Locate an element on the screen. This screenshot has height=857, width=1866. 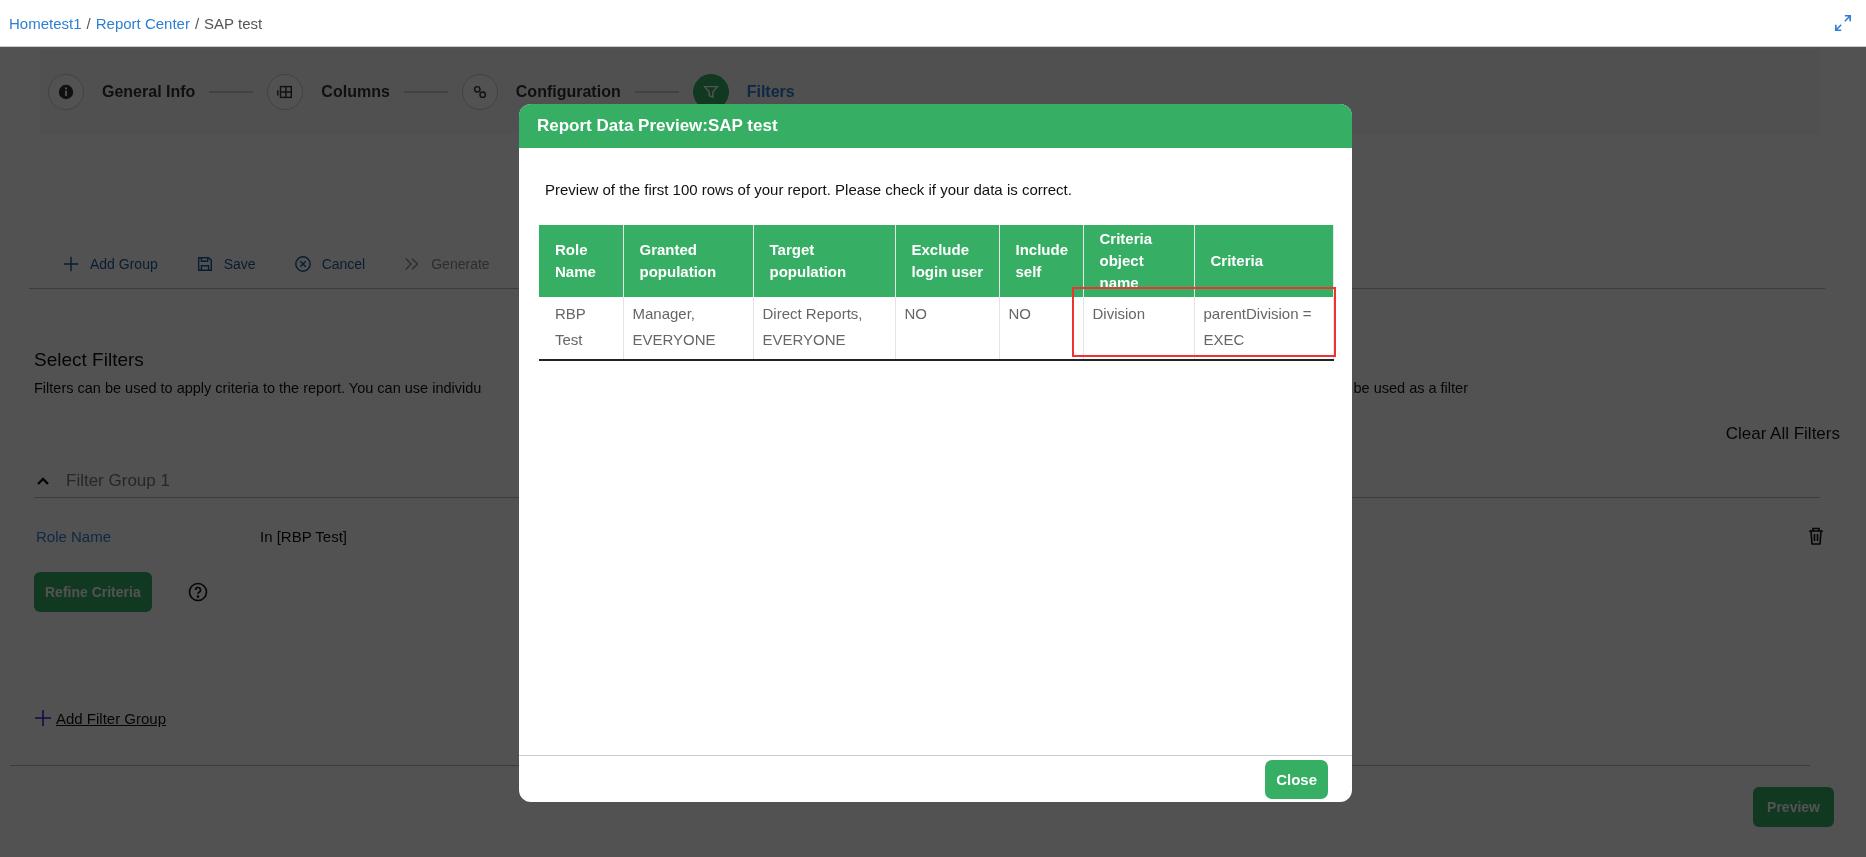
save-icon is located at coordinates (204, 264).